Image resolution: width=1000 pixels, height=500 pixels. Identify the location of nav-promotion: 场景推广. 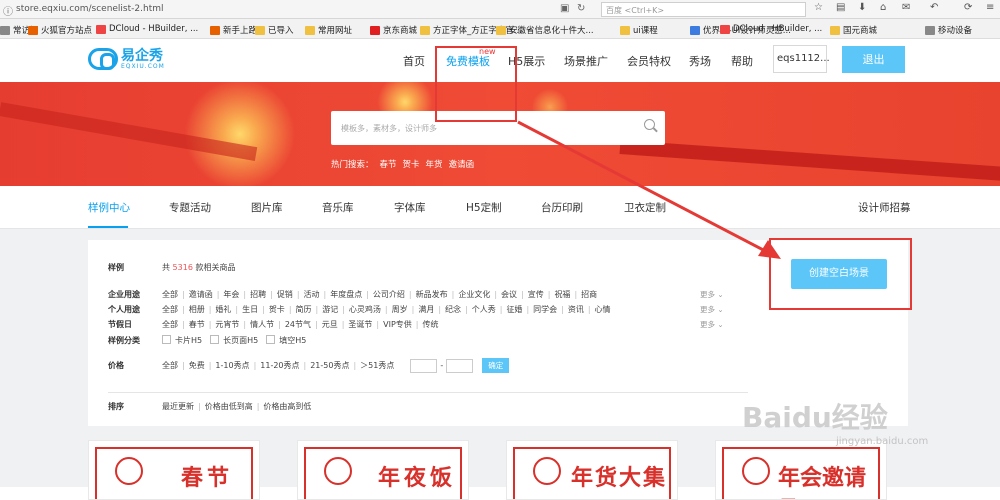
(586, 61).